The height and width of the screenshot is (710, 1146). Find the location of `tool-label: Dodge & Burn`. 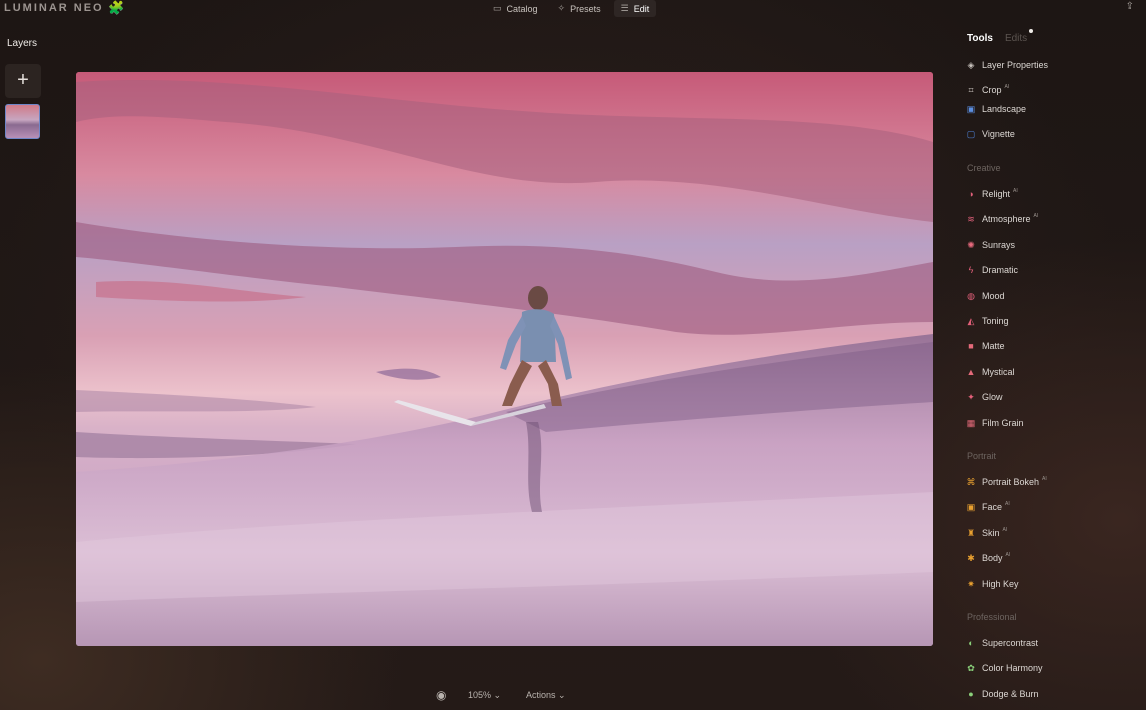

tool-label: Dodge & Burn is located at coordinates (1010, 693).